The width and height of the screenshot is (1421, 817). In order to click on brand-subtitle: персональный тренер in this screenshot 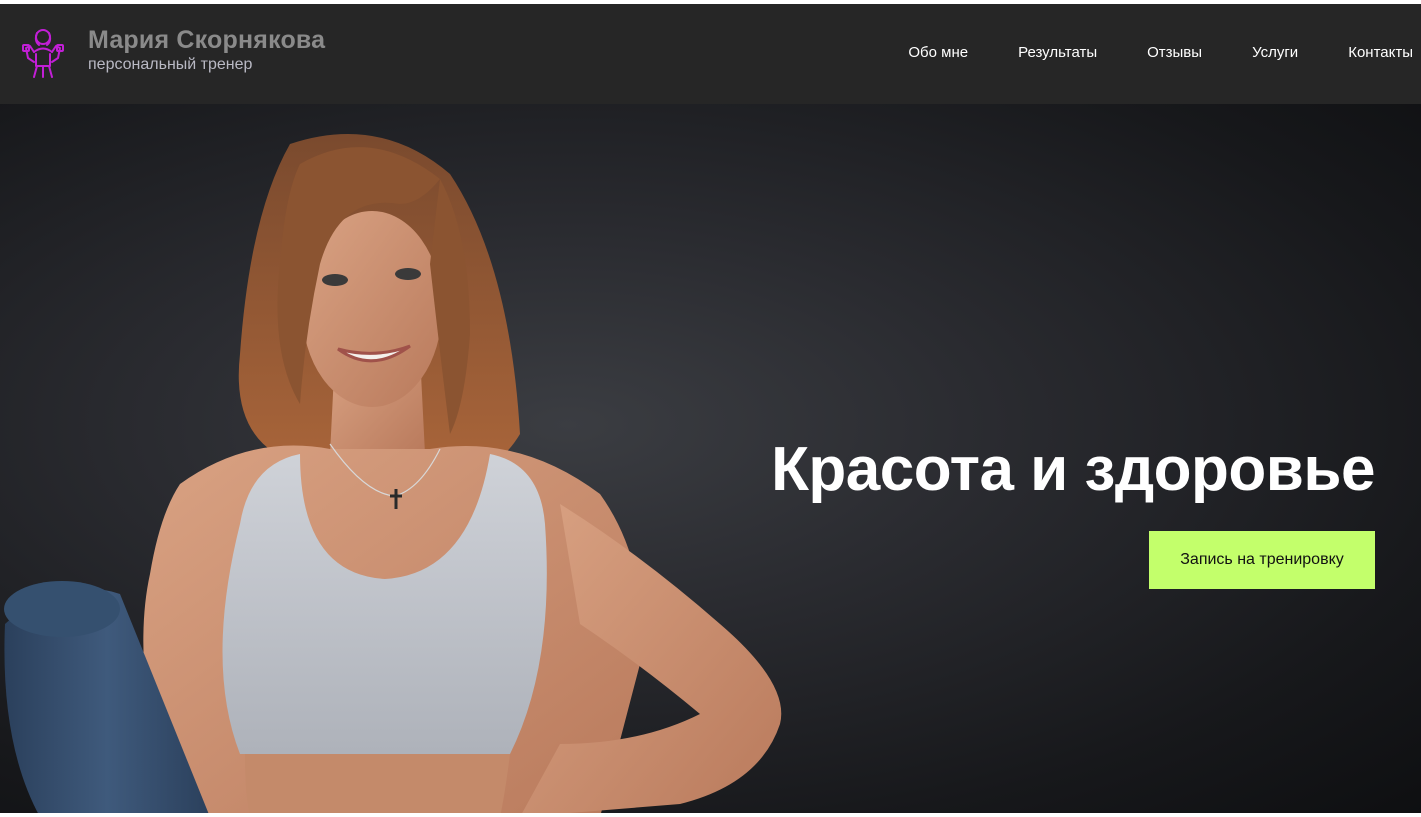, I will do `click(170, 64)`.